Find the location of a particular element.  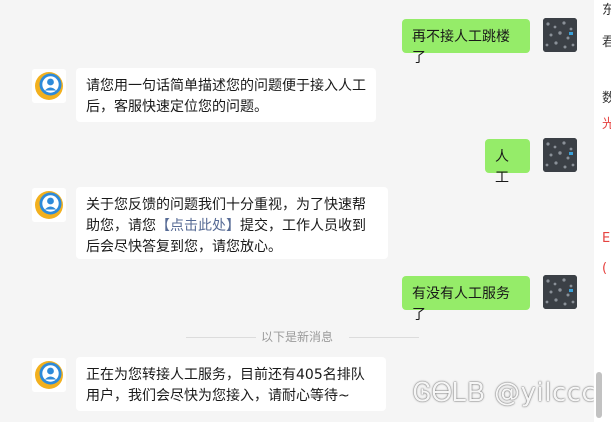

message-text: 再不接人工跳楼了 is located at coordinates (461, 47).